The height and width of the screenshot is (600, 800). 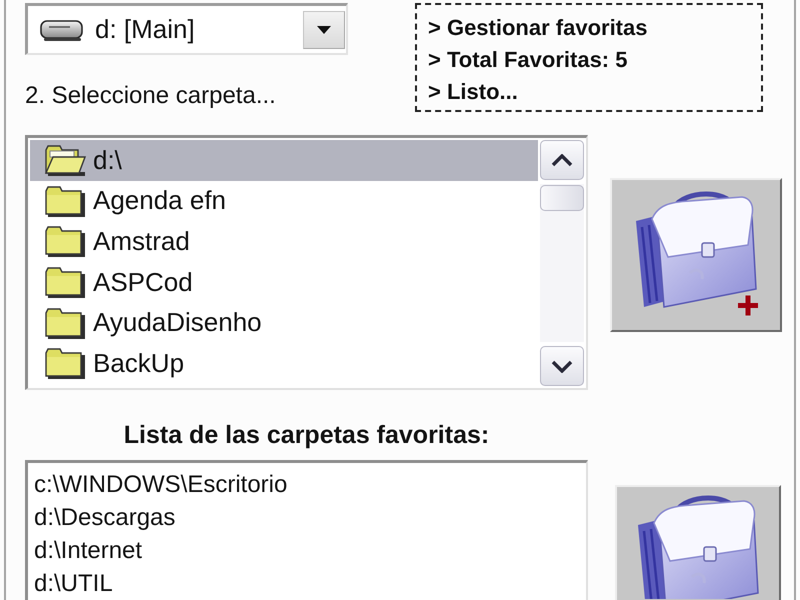 I want to click on scrollbar-thumb, so click(x=562, y=198).